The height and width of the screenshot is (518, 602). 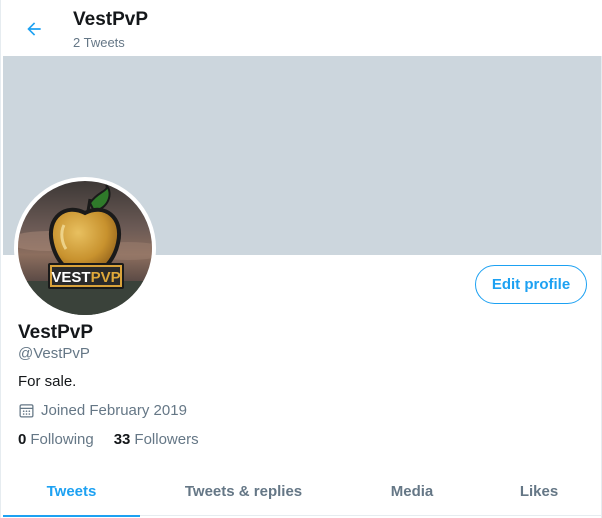 I want to click on following-link: 0 Following, so click(x=56, y=439).